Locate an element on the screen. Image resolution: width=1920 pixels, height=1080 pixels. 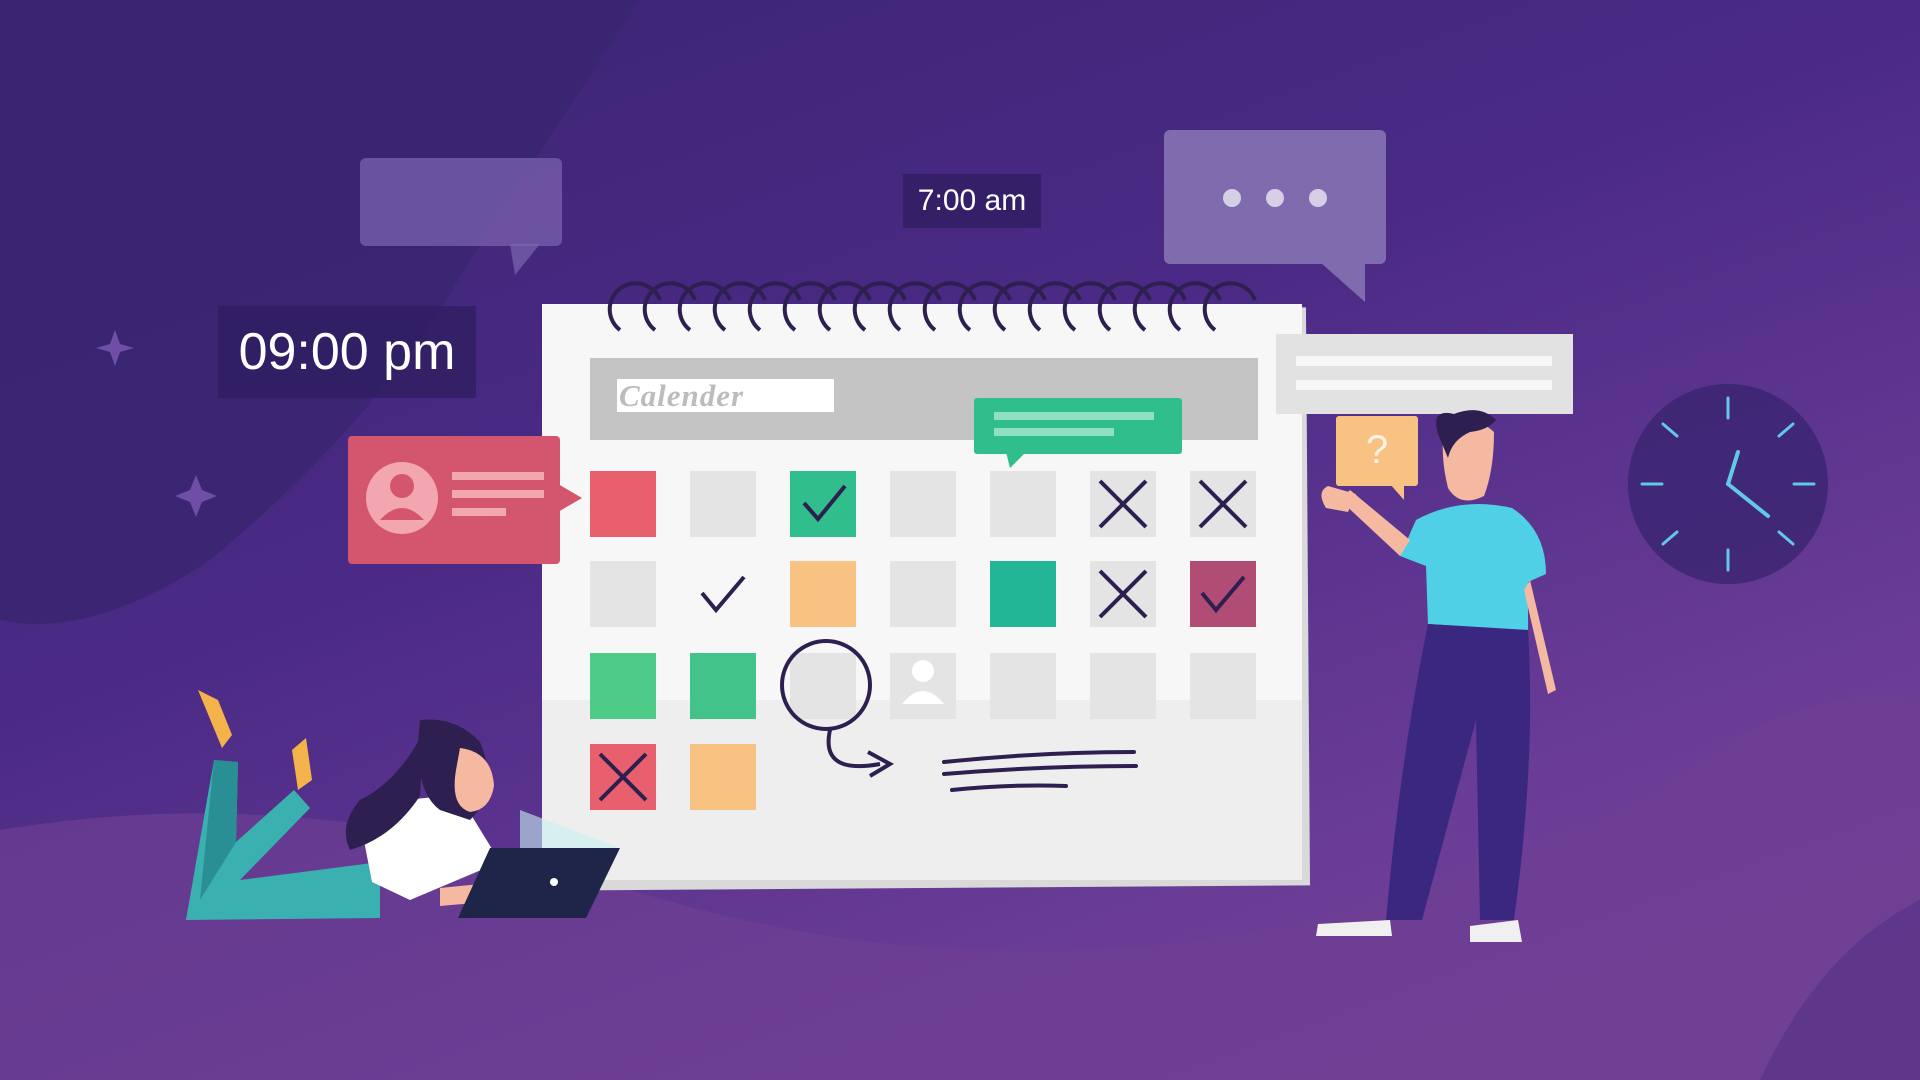
user-icon is located at coordinates (402, 486).